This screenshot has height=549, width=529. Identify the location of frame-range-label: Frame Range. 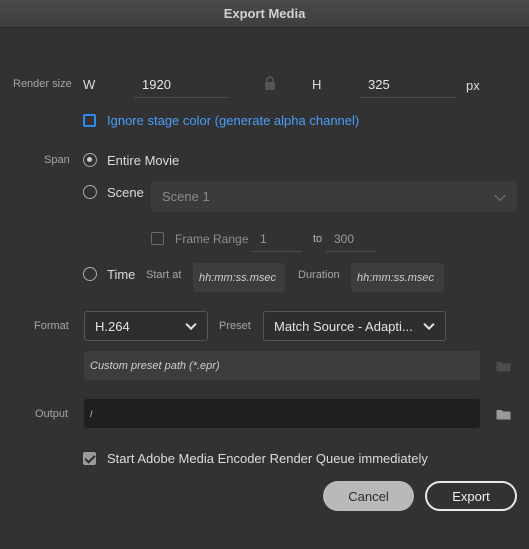
(212, 239).